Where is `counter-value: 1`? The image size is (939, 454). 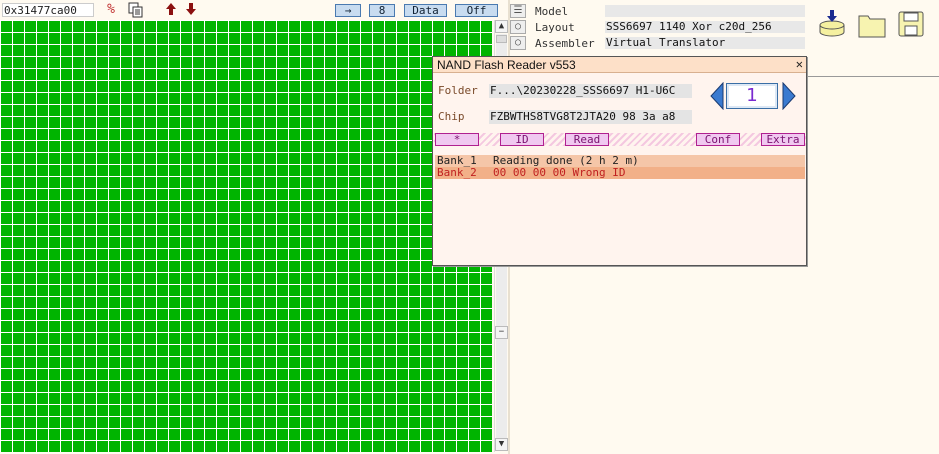 counter-value: 1 is located at coordinates (752, 96).